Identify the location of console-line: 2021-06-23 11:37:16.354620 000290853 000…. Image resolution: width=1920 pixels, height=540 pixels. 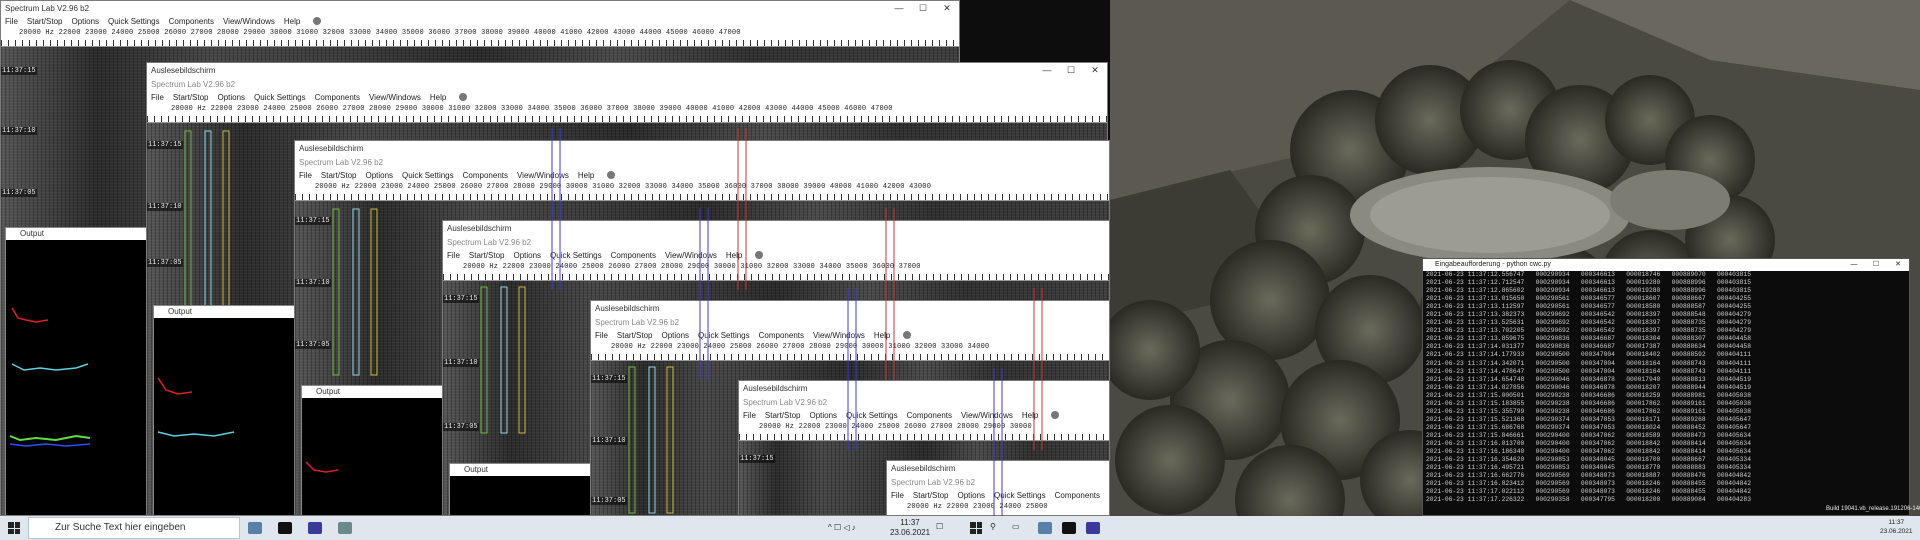
(1588, 460).